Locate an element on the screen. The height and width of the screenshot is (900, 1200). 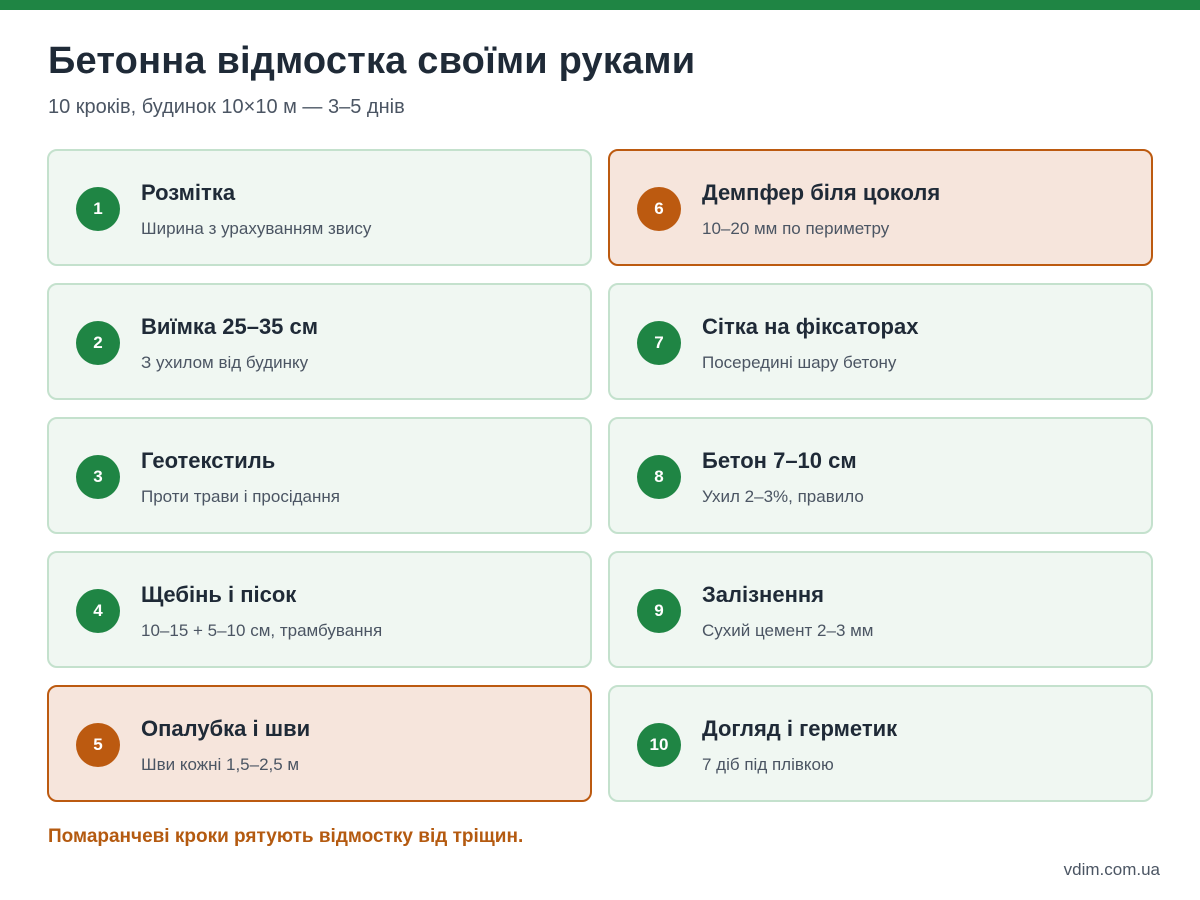
step-description: 10–20 мм по периметру is located at coordinates (796, 228).